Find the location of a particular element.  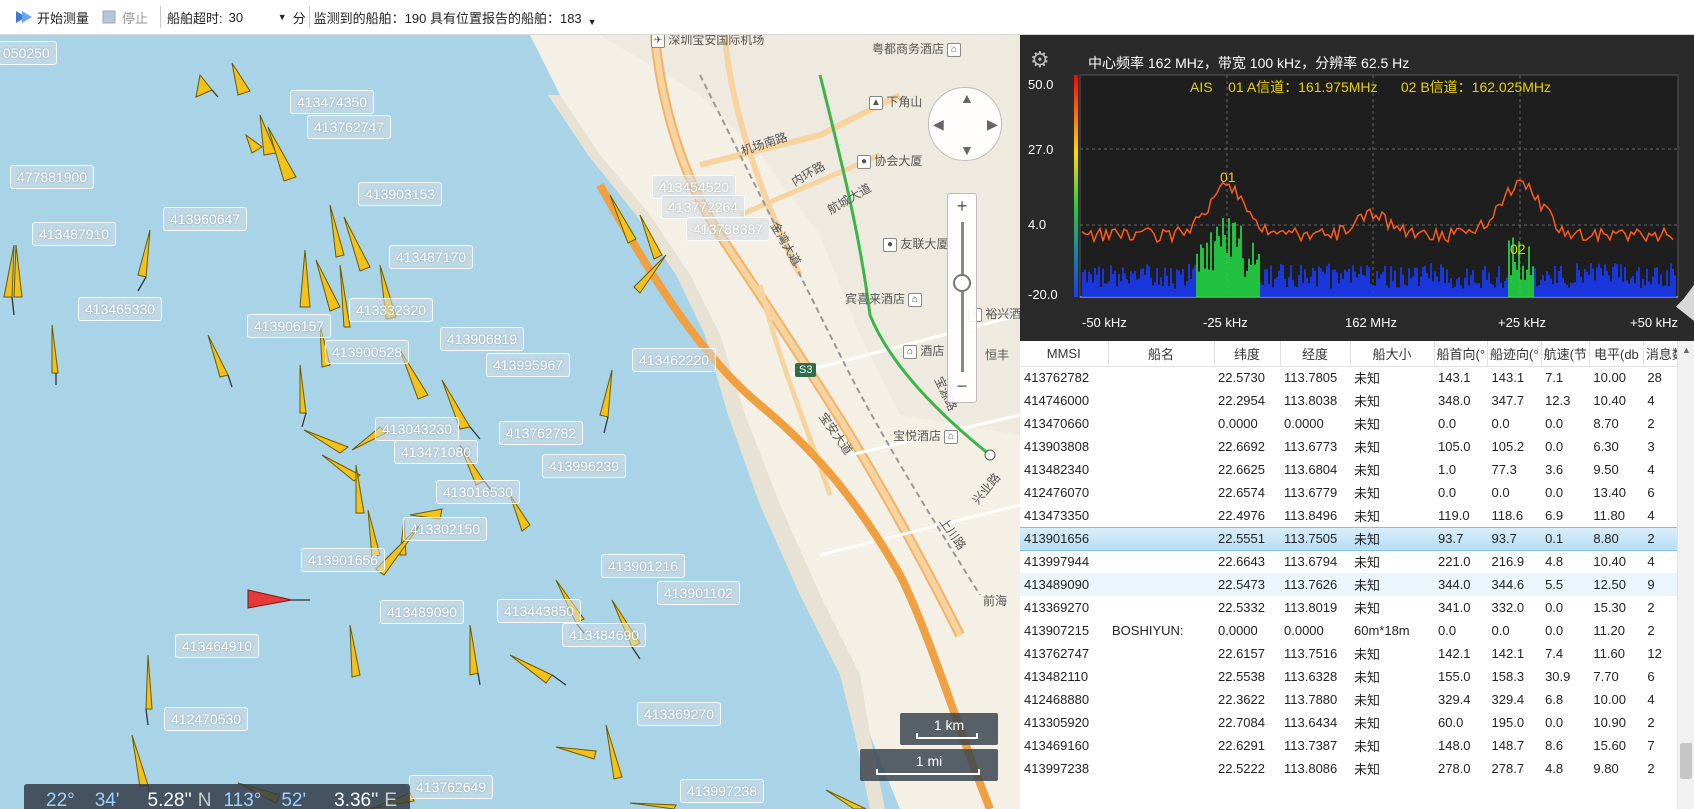

highway-badge: S3 is located at coordinates (806, 370).